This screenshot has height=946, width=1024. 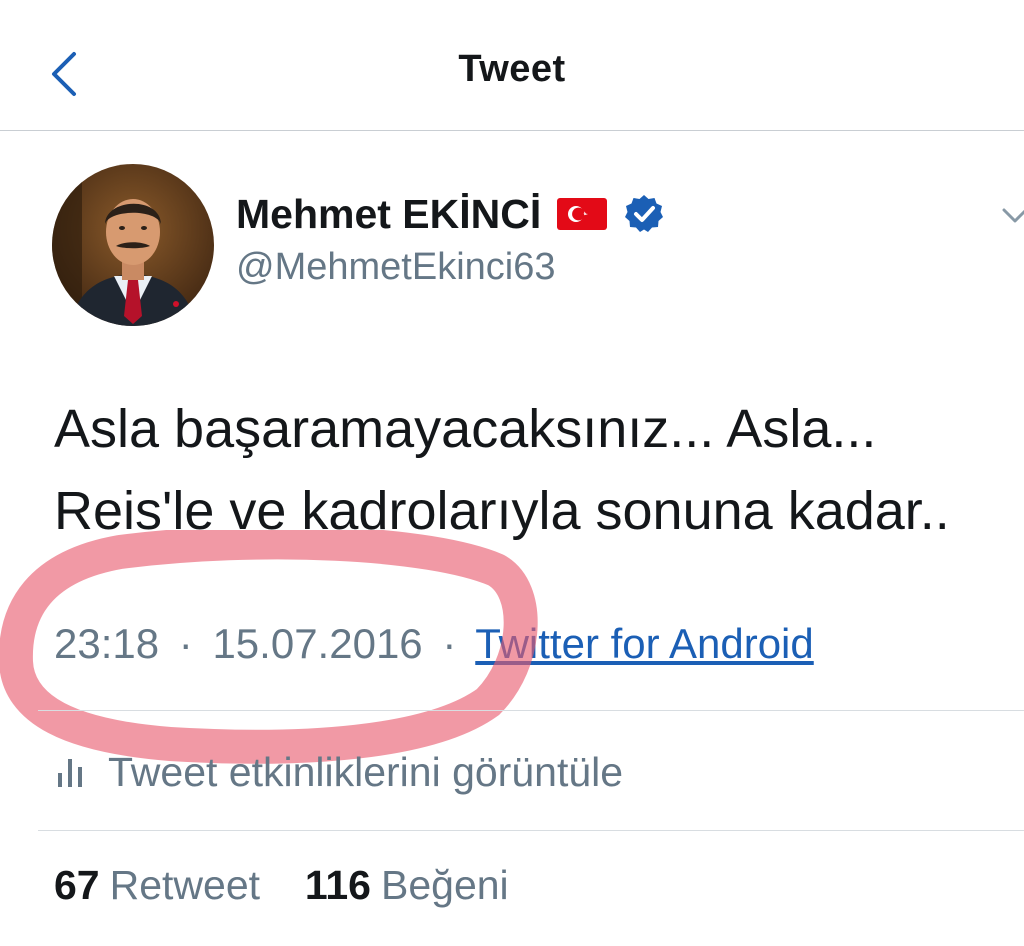 I want to click on view-tweet-activity-label: Tweet etkinliklerini görüntüle, so click(x=366, y=771).